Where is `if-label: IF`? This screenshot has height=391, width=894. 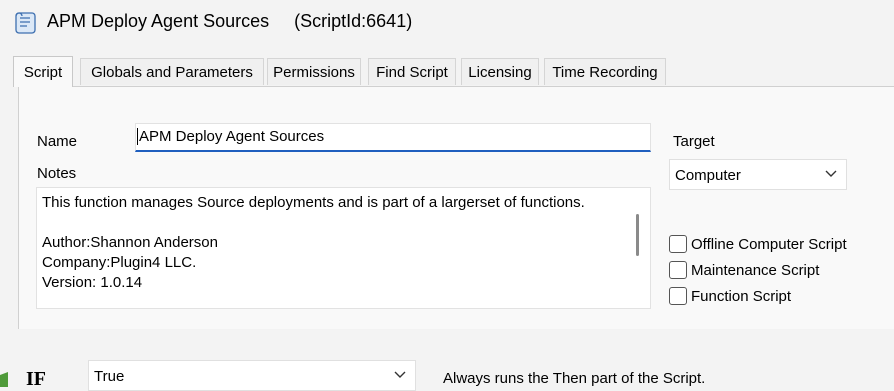
if-label: IF is located at coordinates (36, 379).